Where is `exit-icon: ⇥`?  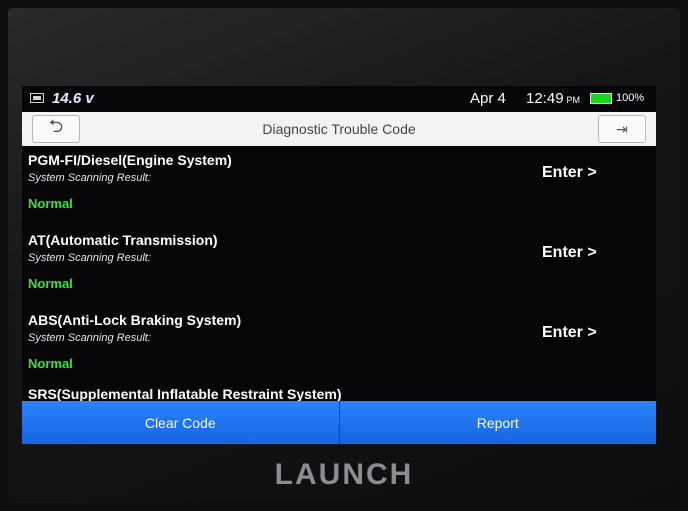
exit-icon: ⇥ is located at coordinates (622, 128).